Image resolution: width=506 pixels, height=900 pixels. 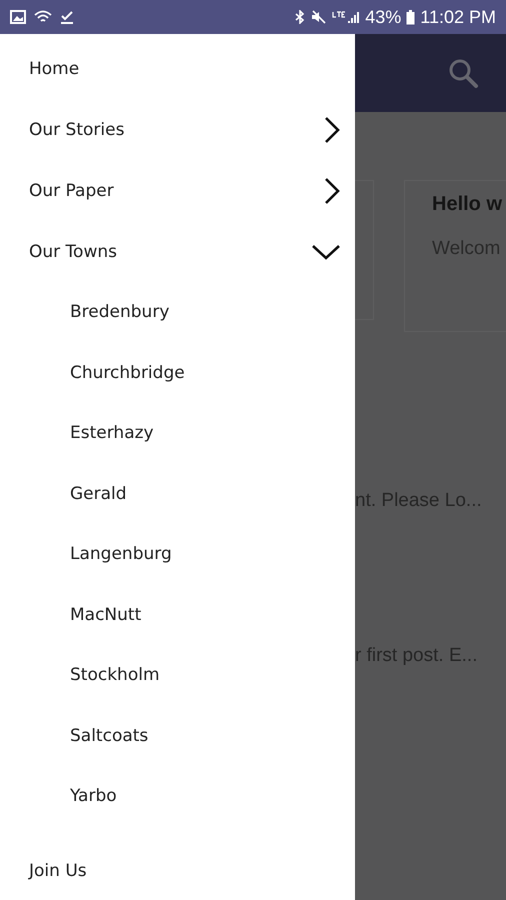 I want to click on wifi-icon, so click(x=43, y=17).